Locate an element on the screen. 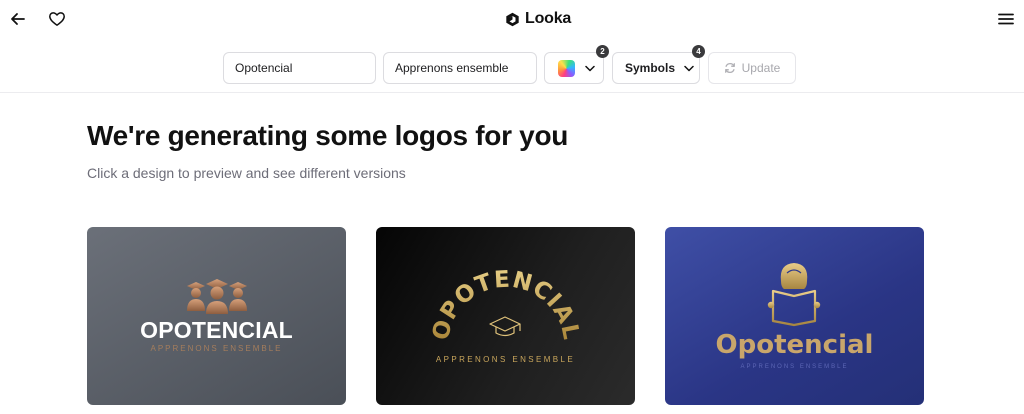 Image resolution: width=1024 pixels, height=414 pixels. logo-wordmark-arch: OPOTENCIAL is located at coordinates (505, 305).